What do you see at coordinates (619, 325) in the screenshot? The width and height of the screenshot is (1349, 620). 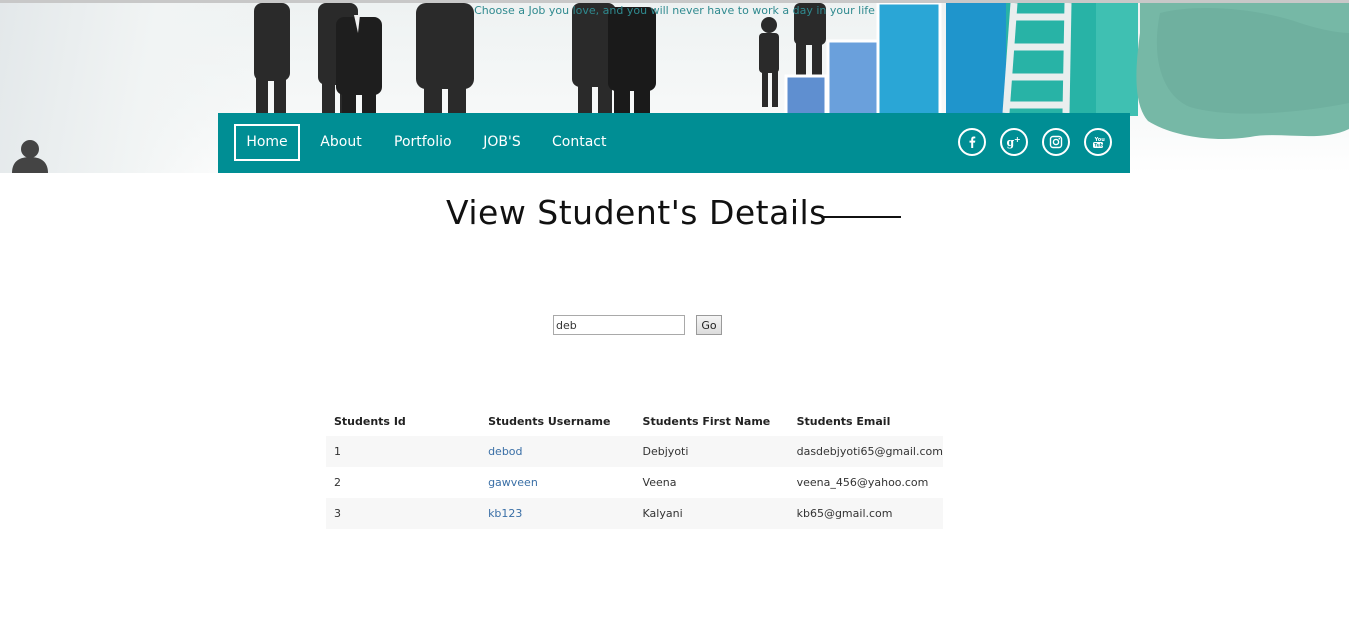 I see `search-input` at bounding box center [619, 325].